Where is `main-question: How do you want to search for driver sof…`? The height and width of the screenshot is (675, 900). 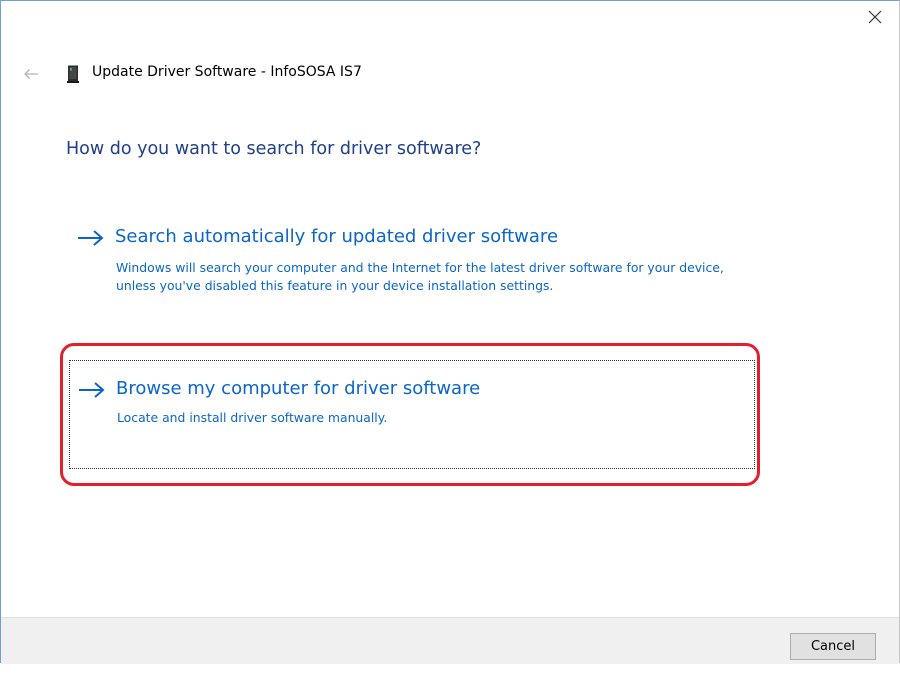 main-question: How do you want to search for driver sof… is located at coordinates (274, 149).